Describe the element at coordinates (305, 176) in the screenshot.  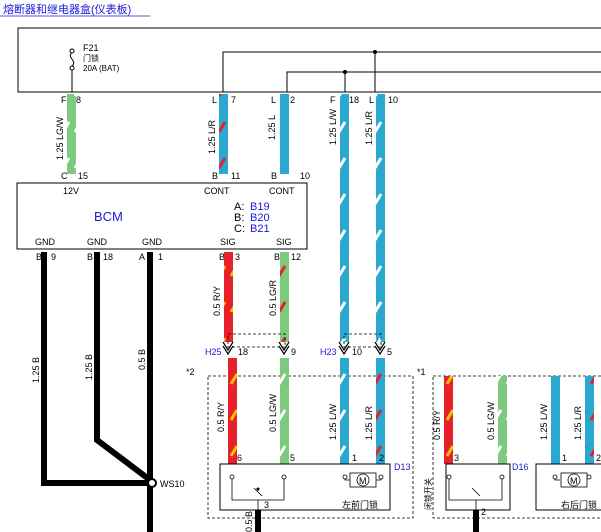
I see `svg-text: 10` at that location.